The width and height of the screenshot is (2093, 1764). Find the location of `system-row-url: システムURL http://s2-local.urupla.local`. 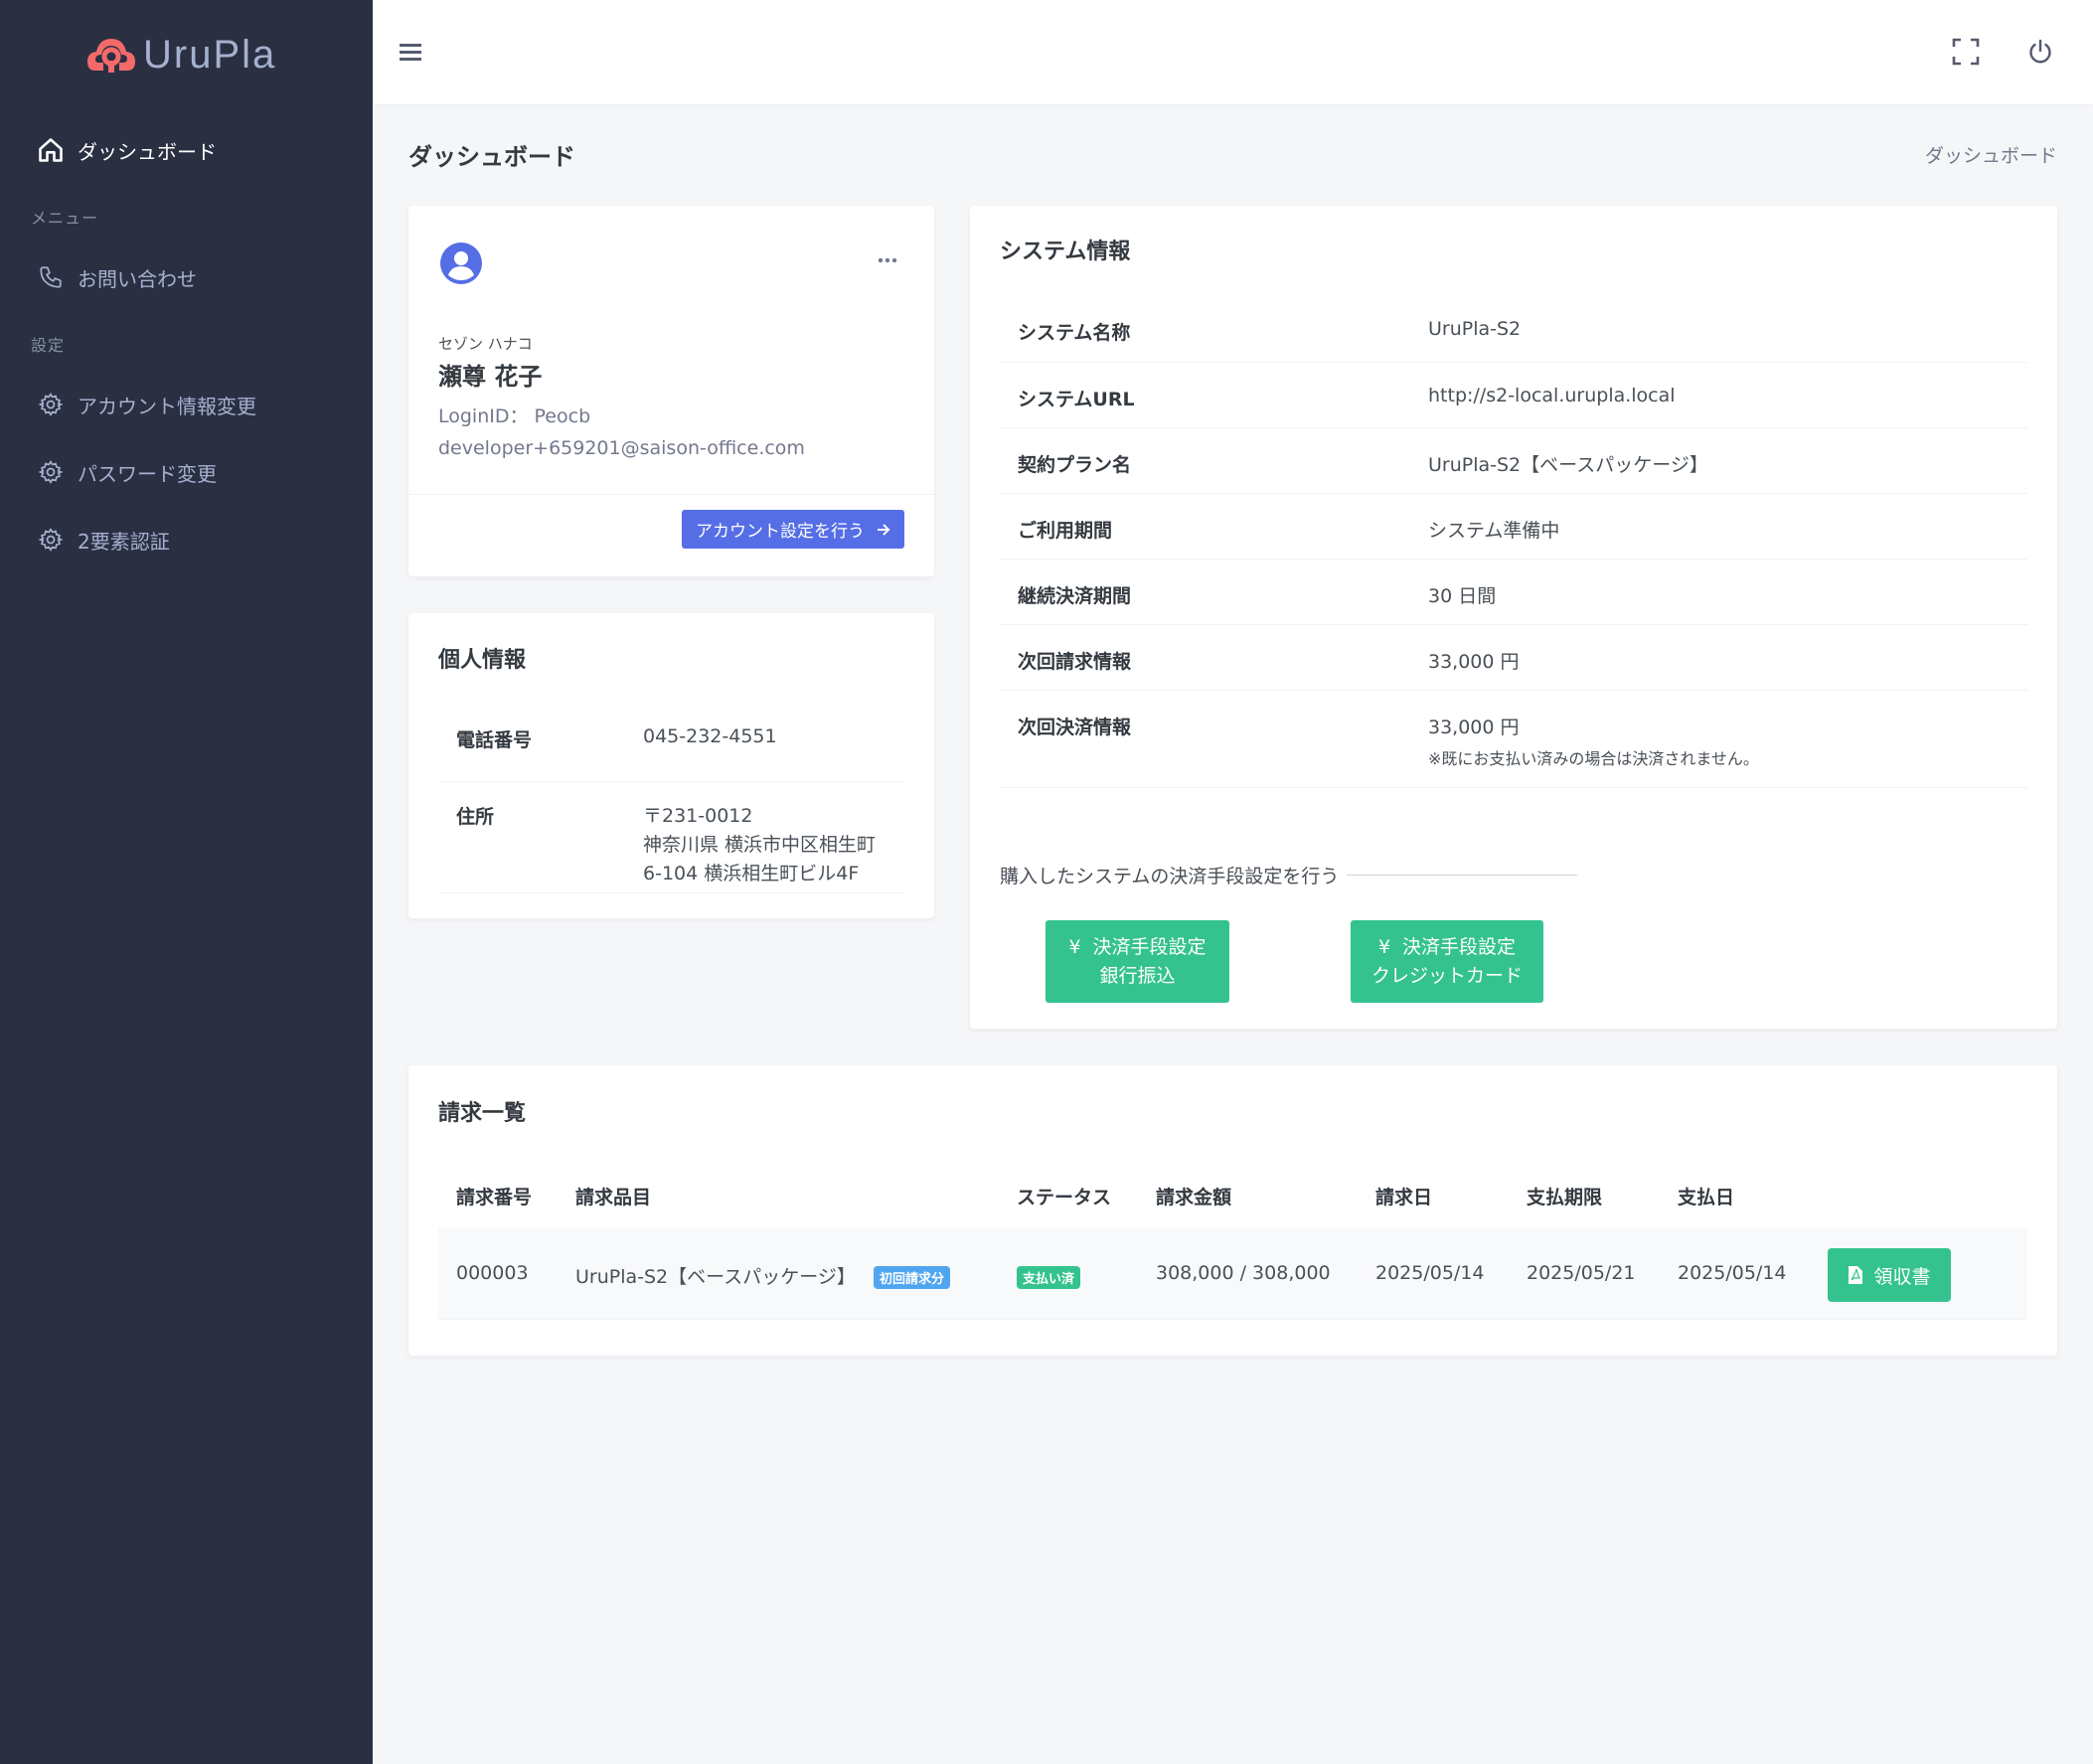

system-row-url: システムURL http://s2-local.urupla.local is located at coordinates (1513, 395).